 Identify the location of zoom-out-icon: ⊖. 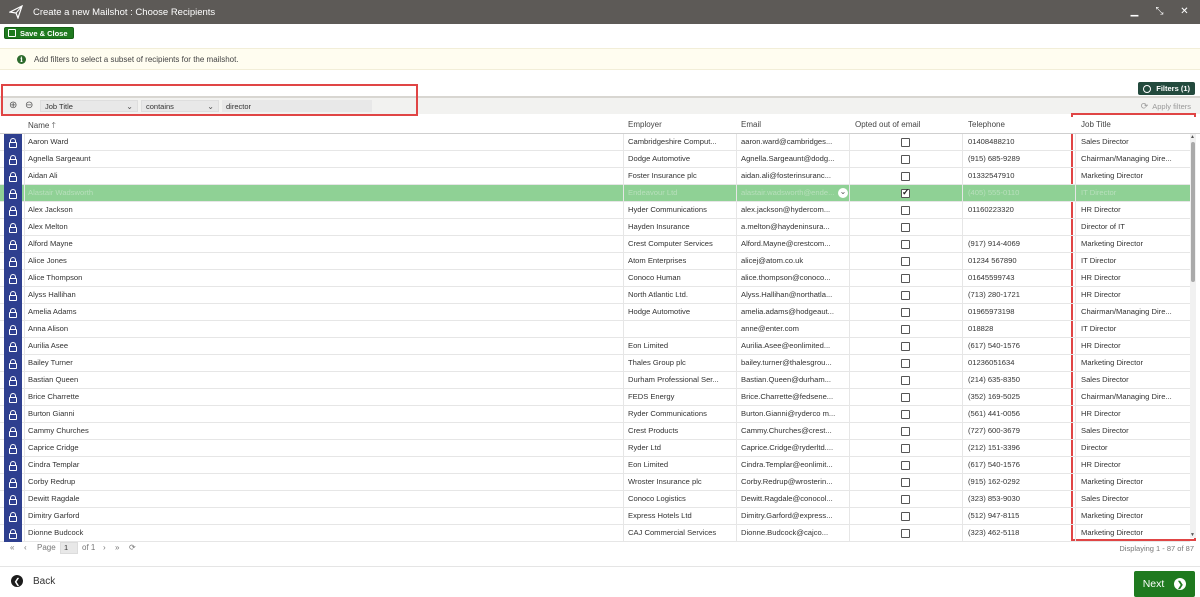
(30, 105).